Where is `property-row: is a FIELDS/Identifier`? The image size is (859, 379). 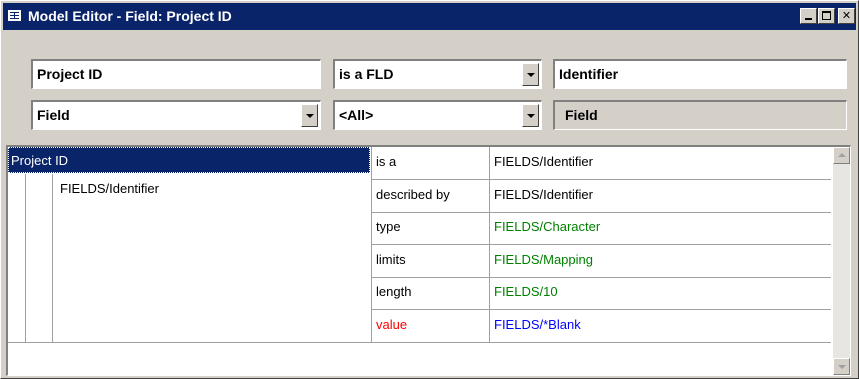
property-row: is a FIELDS/Identifier is located at coordinates (601, 163).